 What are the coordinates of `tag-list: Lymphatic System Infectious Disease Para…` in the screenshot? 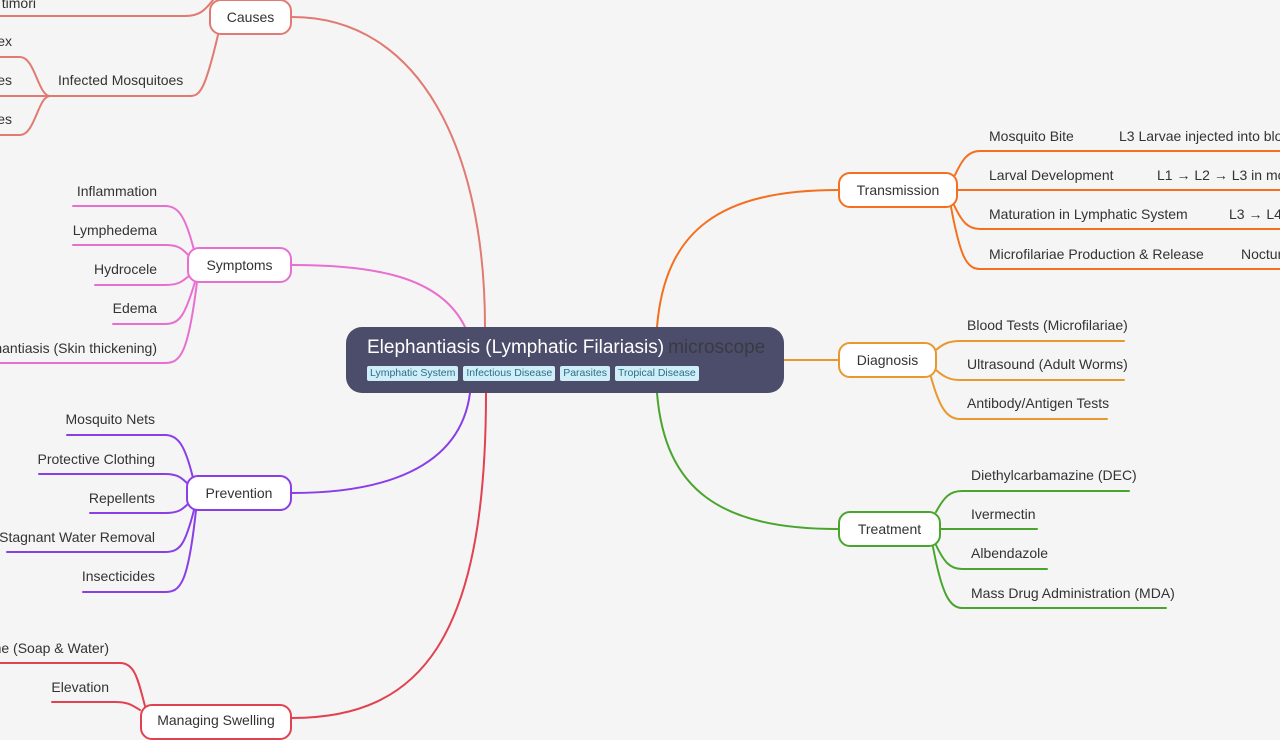 It's located at (575, 373).